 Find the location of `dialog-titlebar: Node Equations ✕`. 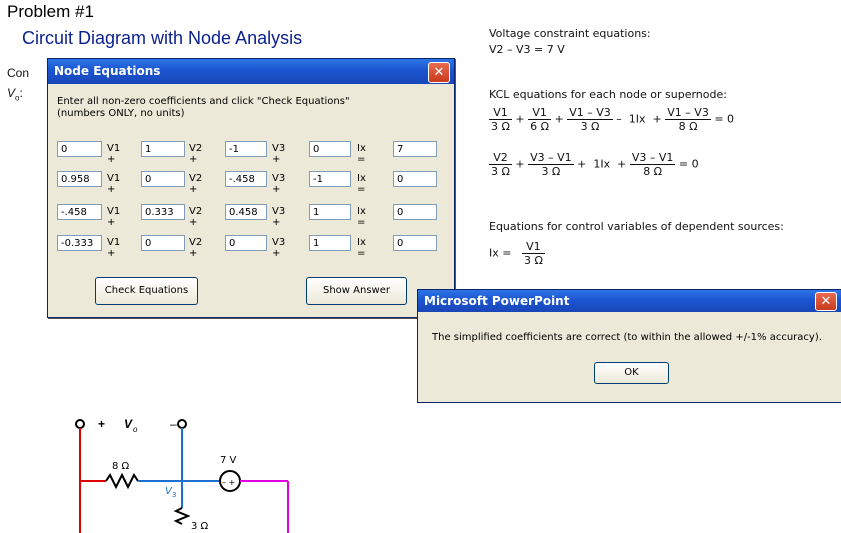

dialog-titlebar: Node Equations ✕ is located at coordinates (251, 71).